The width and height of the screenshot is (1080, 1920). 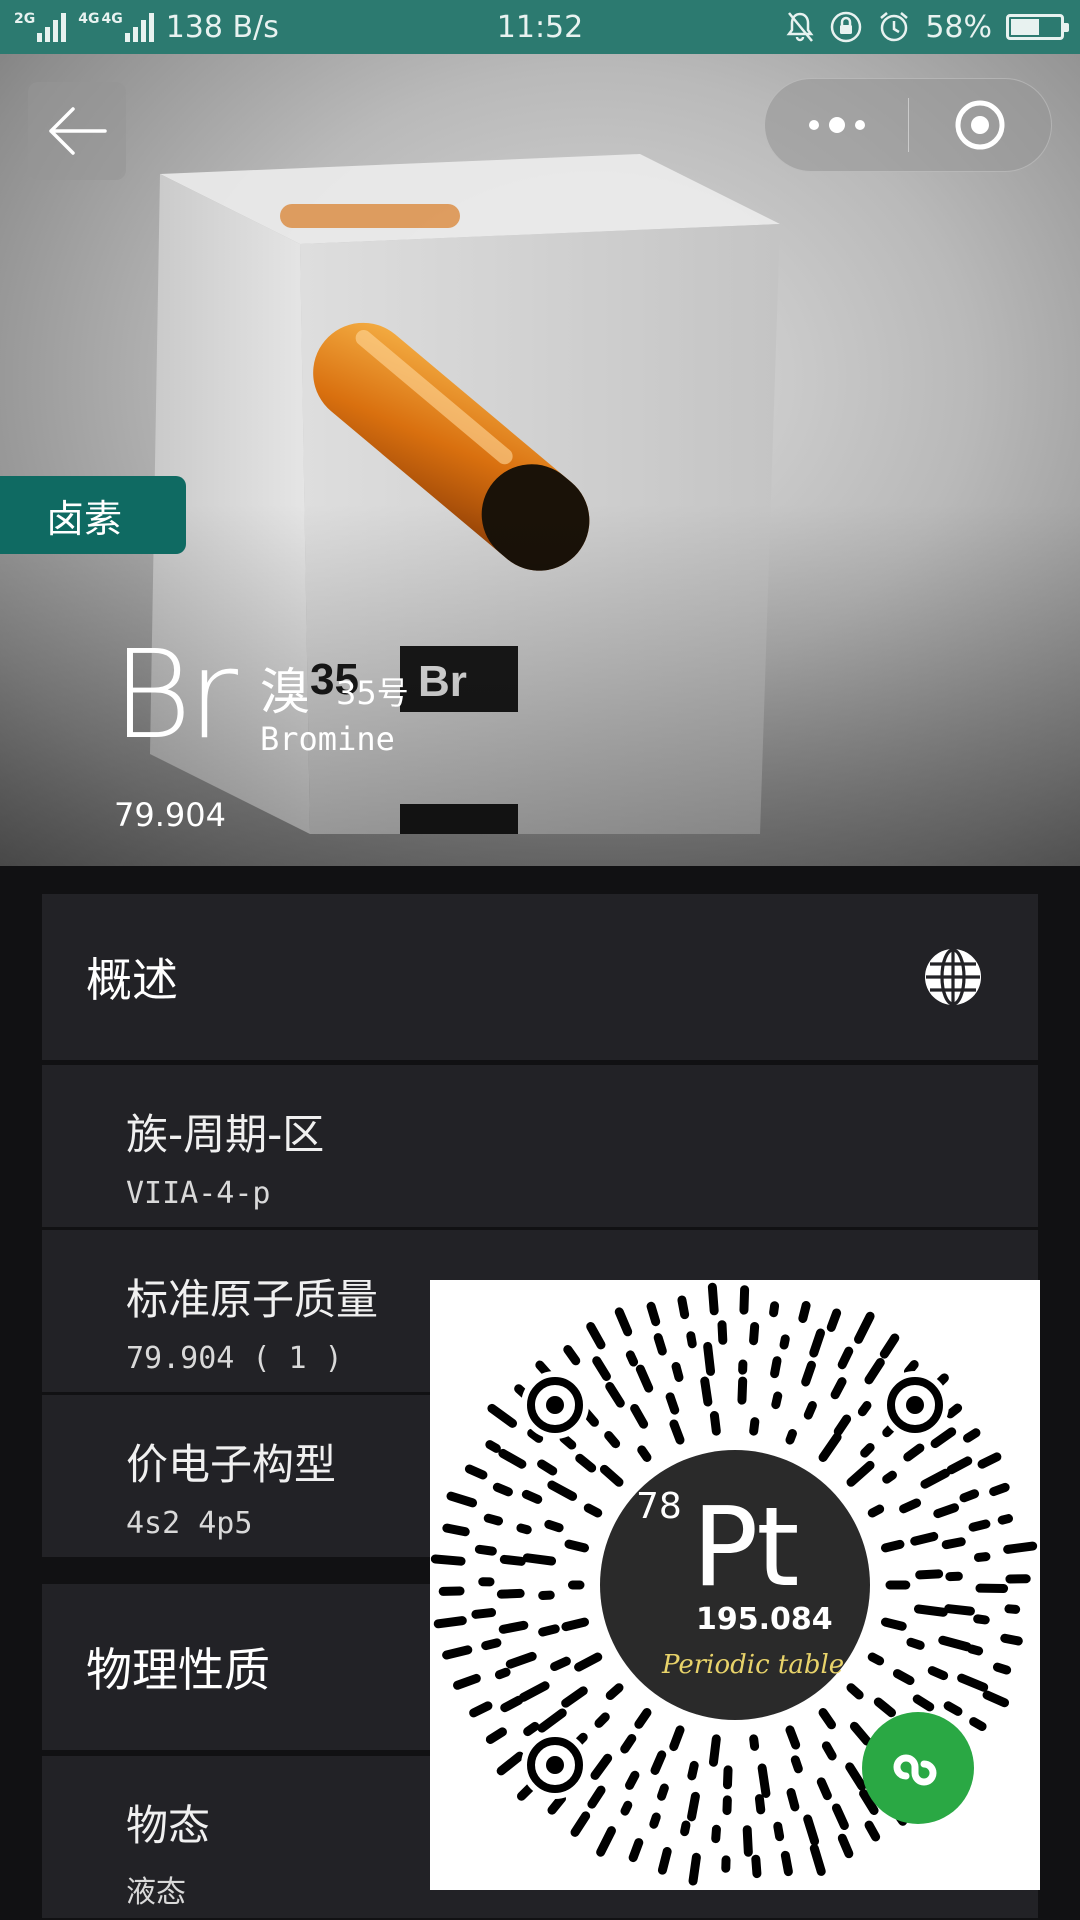 What do you see at coordinates (953, 977) in the screenshot?
I see `globe-icon` at bounding box center [953, 977].